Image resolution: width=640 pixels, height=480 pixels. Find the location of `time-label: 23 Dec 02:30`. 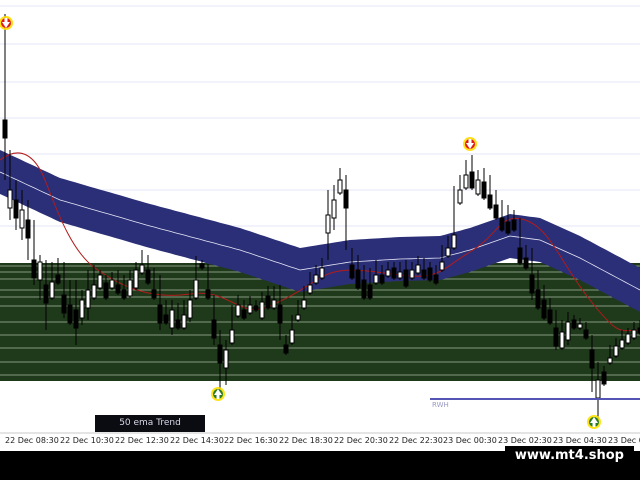

time-label: 23 Dec 02:30 is located at coordinates (525, 440).